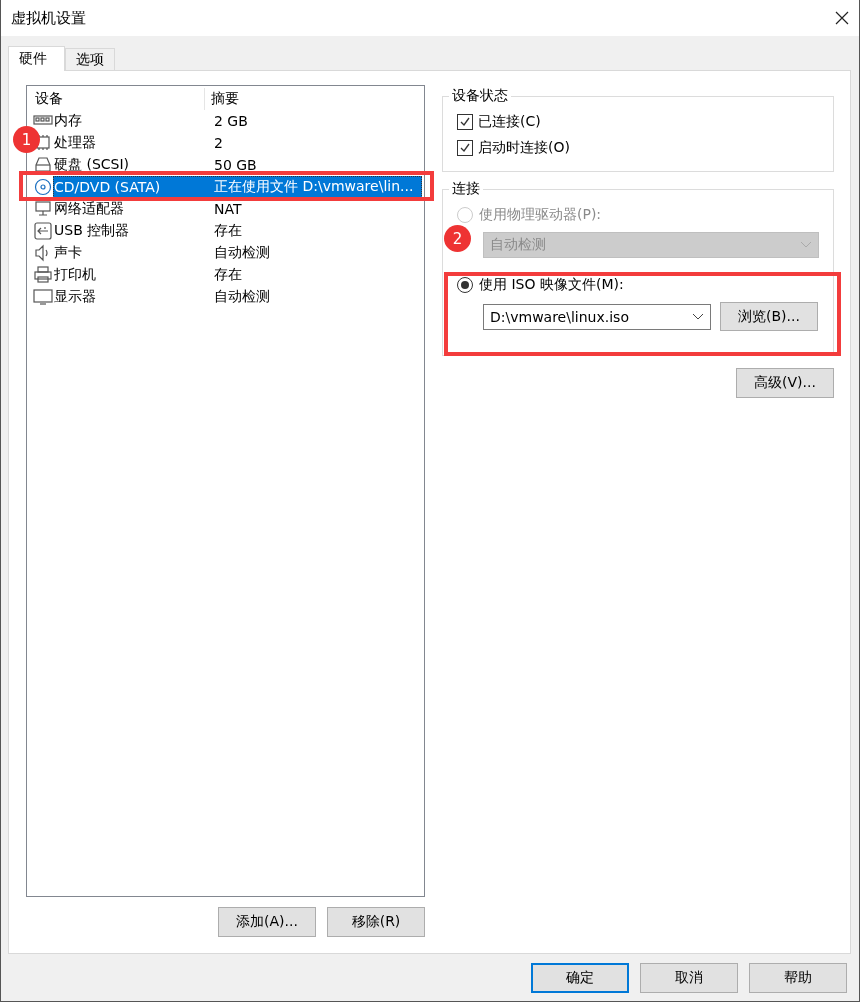 The height and width of the screenshot is (1002, 860). What do you see at coordinates (230, 121) in the screenshot?
I see `device-summary: 2 GB` at bounding box center [230, 121].